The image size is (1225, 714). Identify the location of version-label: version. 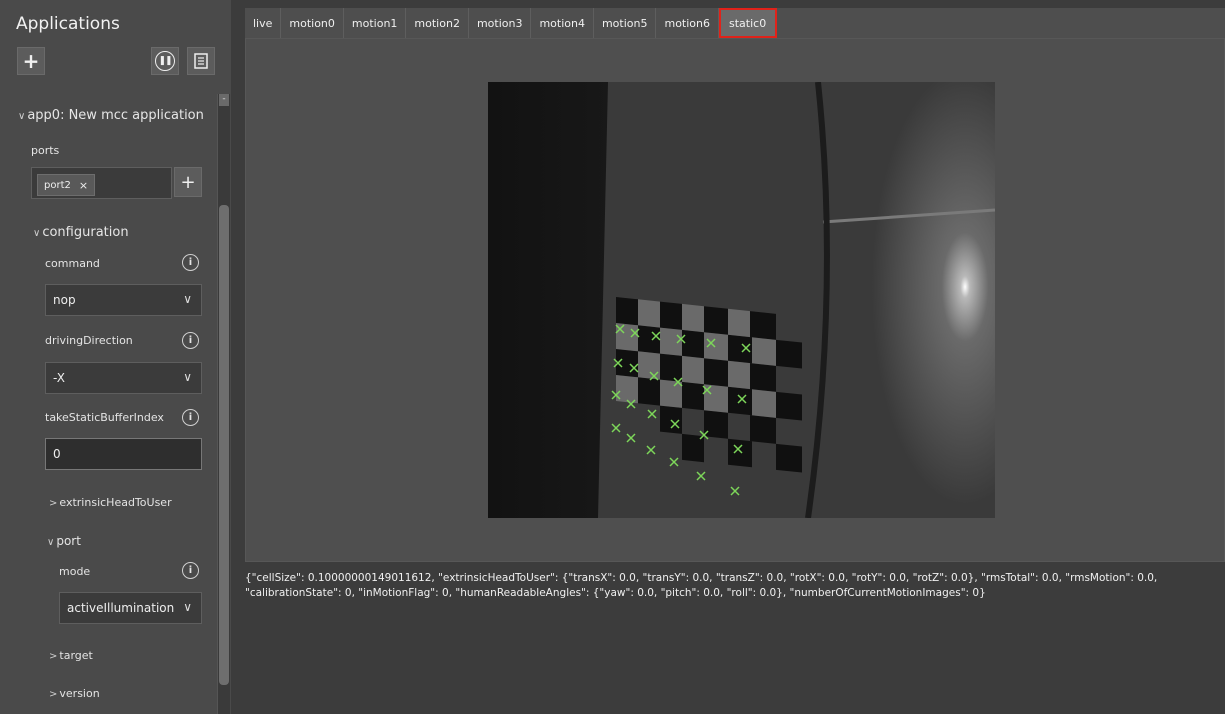
(79, 693).